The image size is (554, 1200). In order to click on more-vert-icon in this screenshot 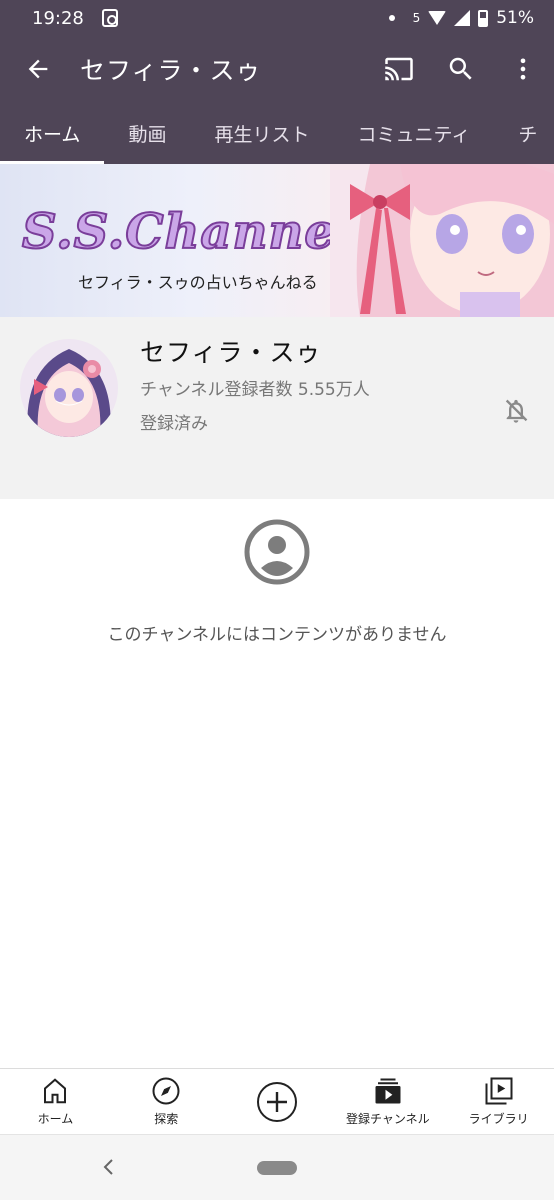, I will do `click(523, 69)`.